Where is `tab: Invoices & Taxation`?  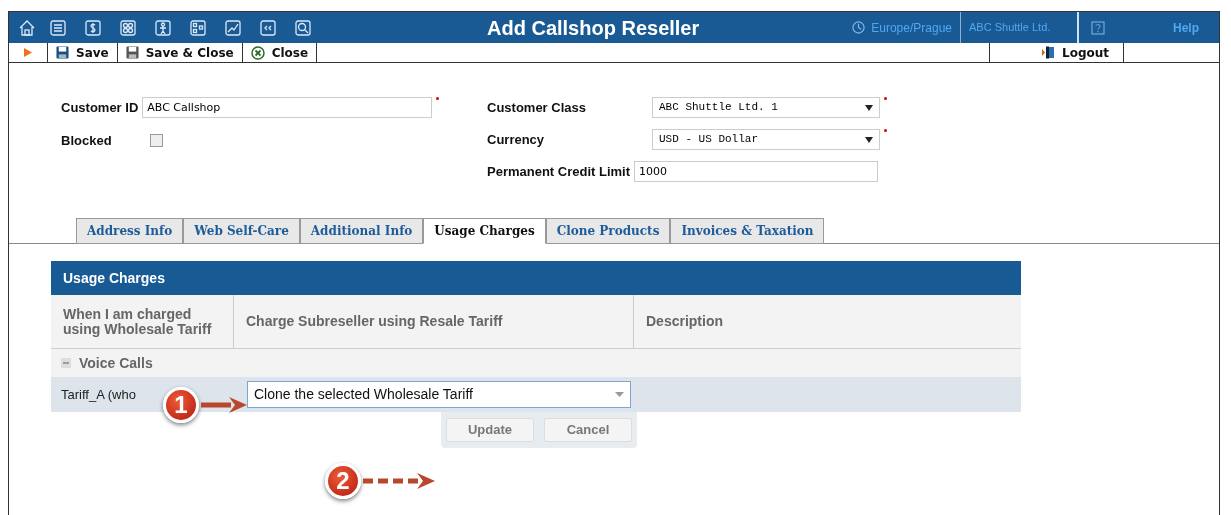 tab: Invoices & Taxation is located at coordinates (747, 231).